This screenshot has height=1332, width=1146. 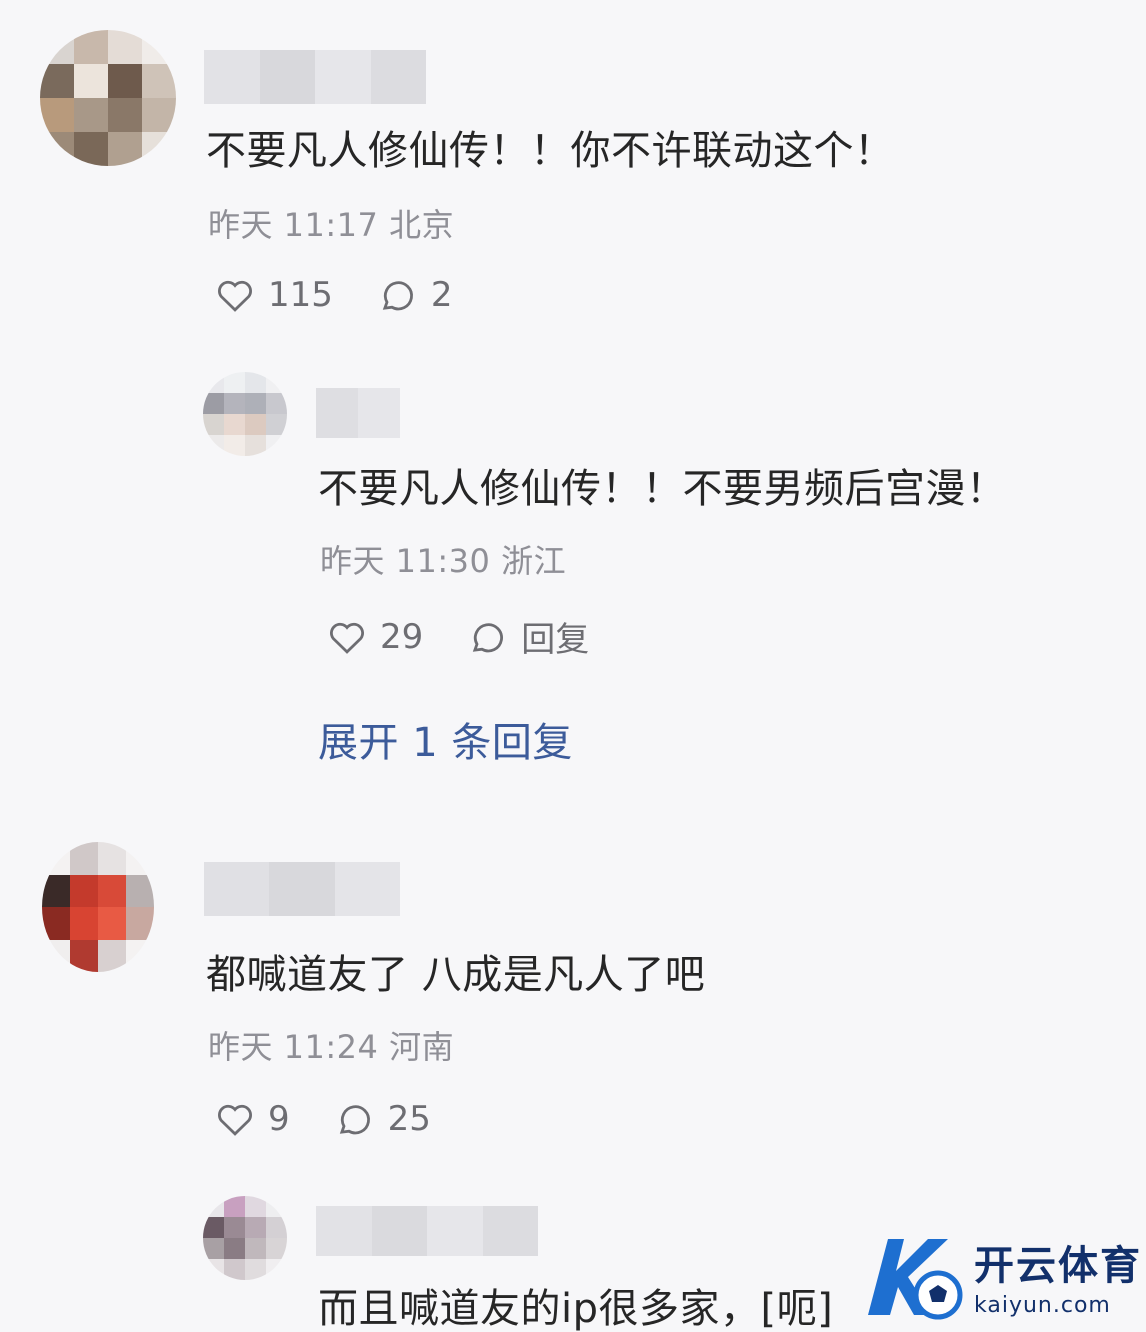 What do you see at coordinates (415, 295) in the screenshot?
I see `reply-button: 2` at bounding box center [415, 295].